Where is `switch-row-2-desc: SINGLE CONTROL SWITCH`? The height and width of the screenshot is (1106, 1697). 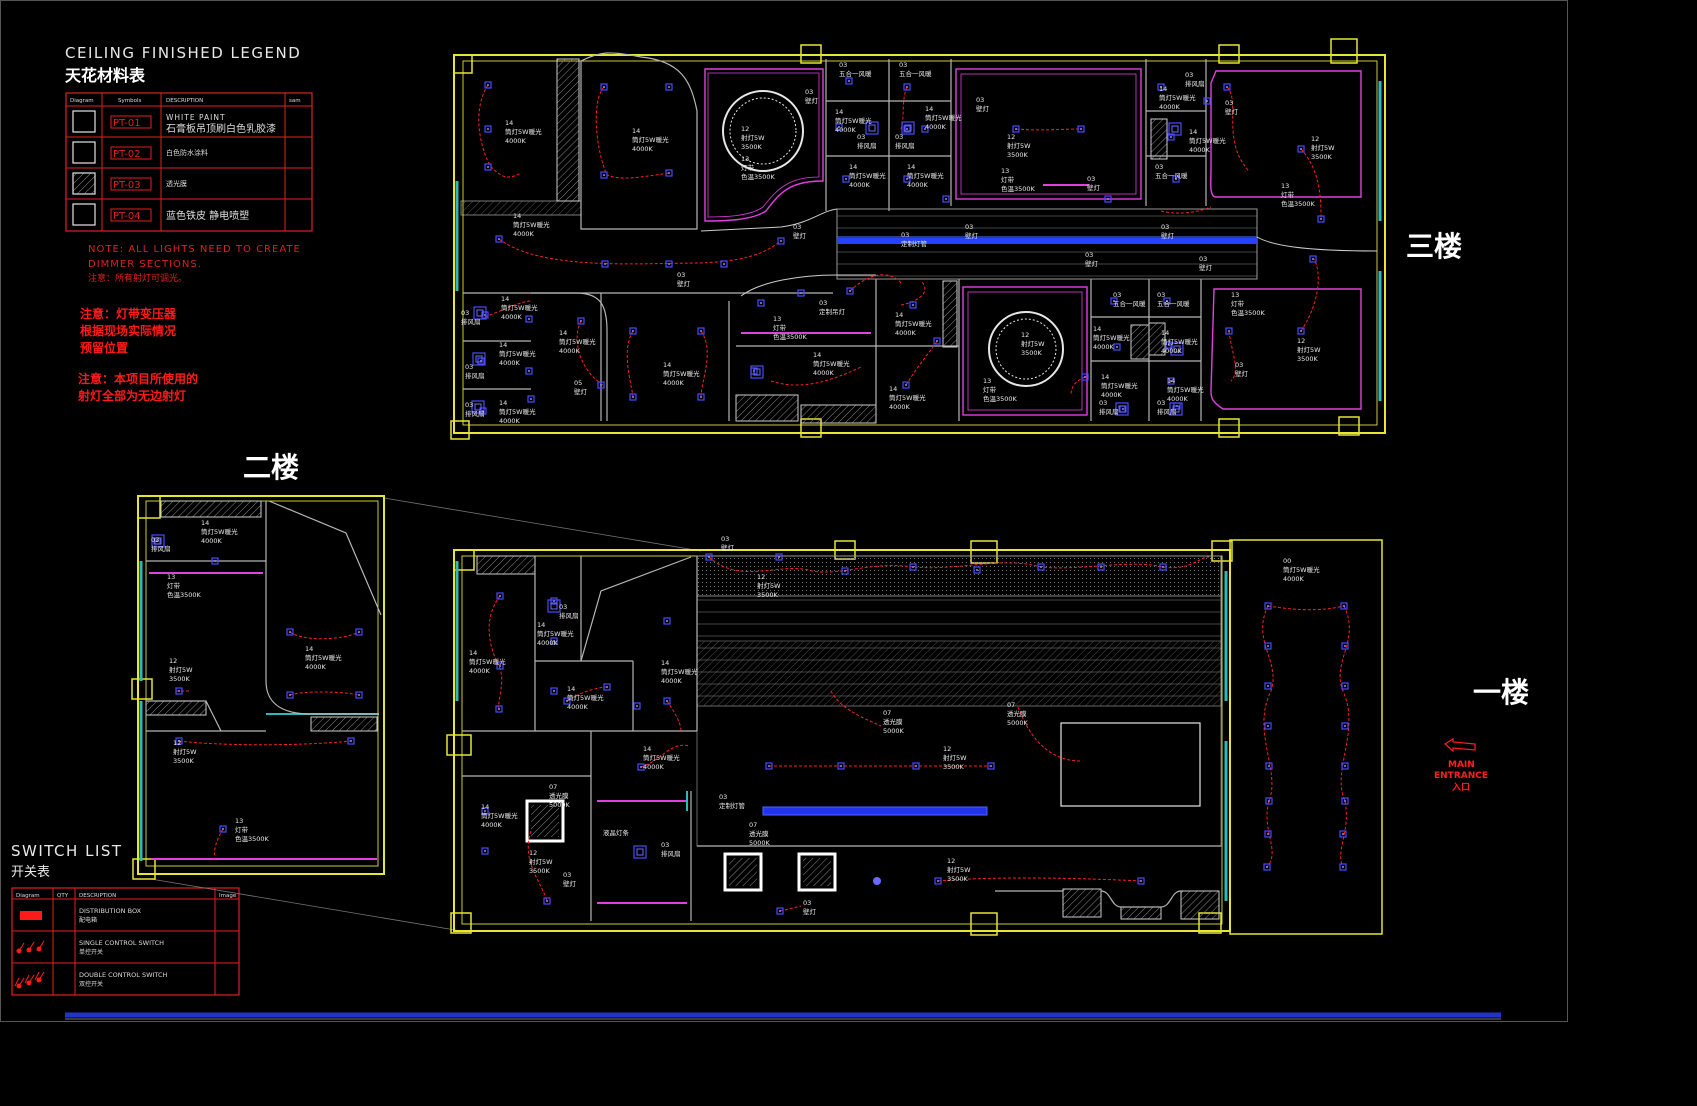
switch-row-2-desc: SINGLE CONTROL SWITCH is located at coordinates (121, 943).